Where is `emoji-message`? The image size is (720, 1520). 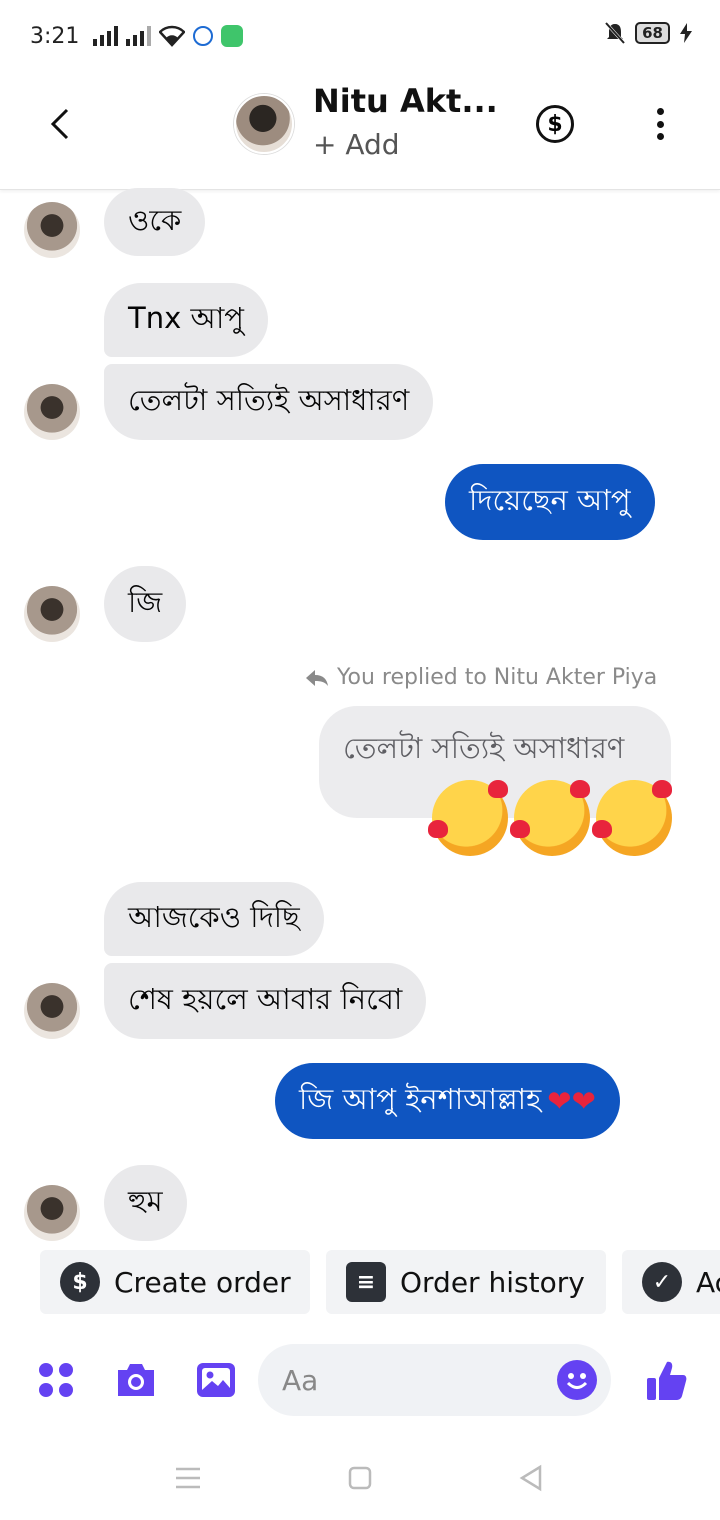 emoji-message is located at coordinates (550, 818).